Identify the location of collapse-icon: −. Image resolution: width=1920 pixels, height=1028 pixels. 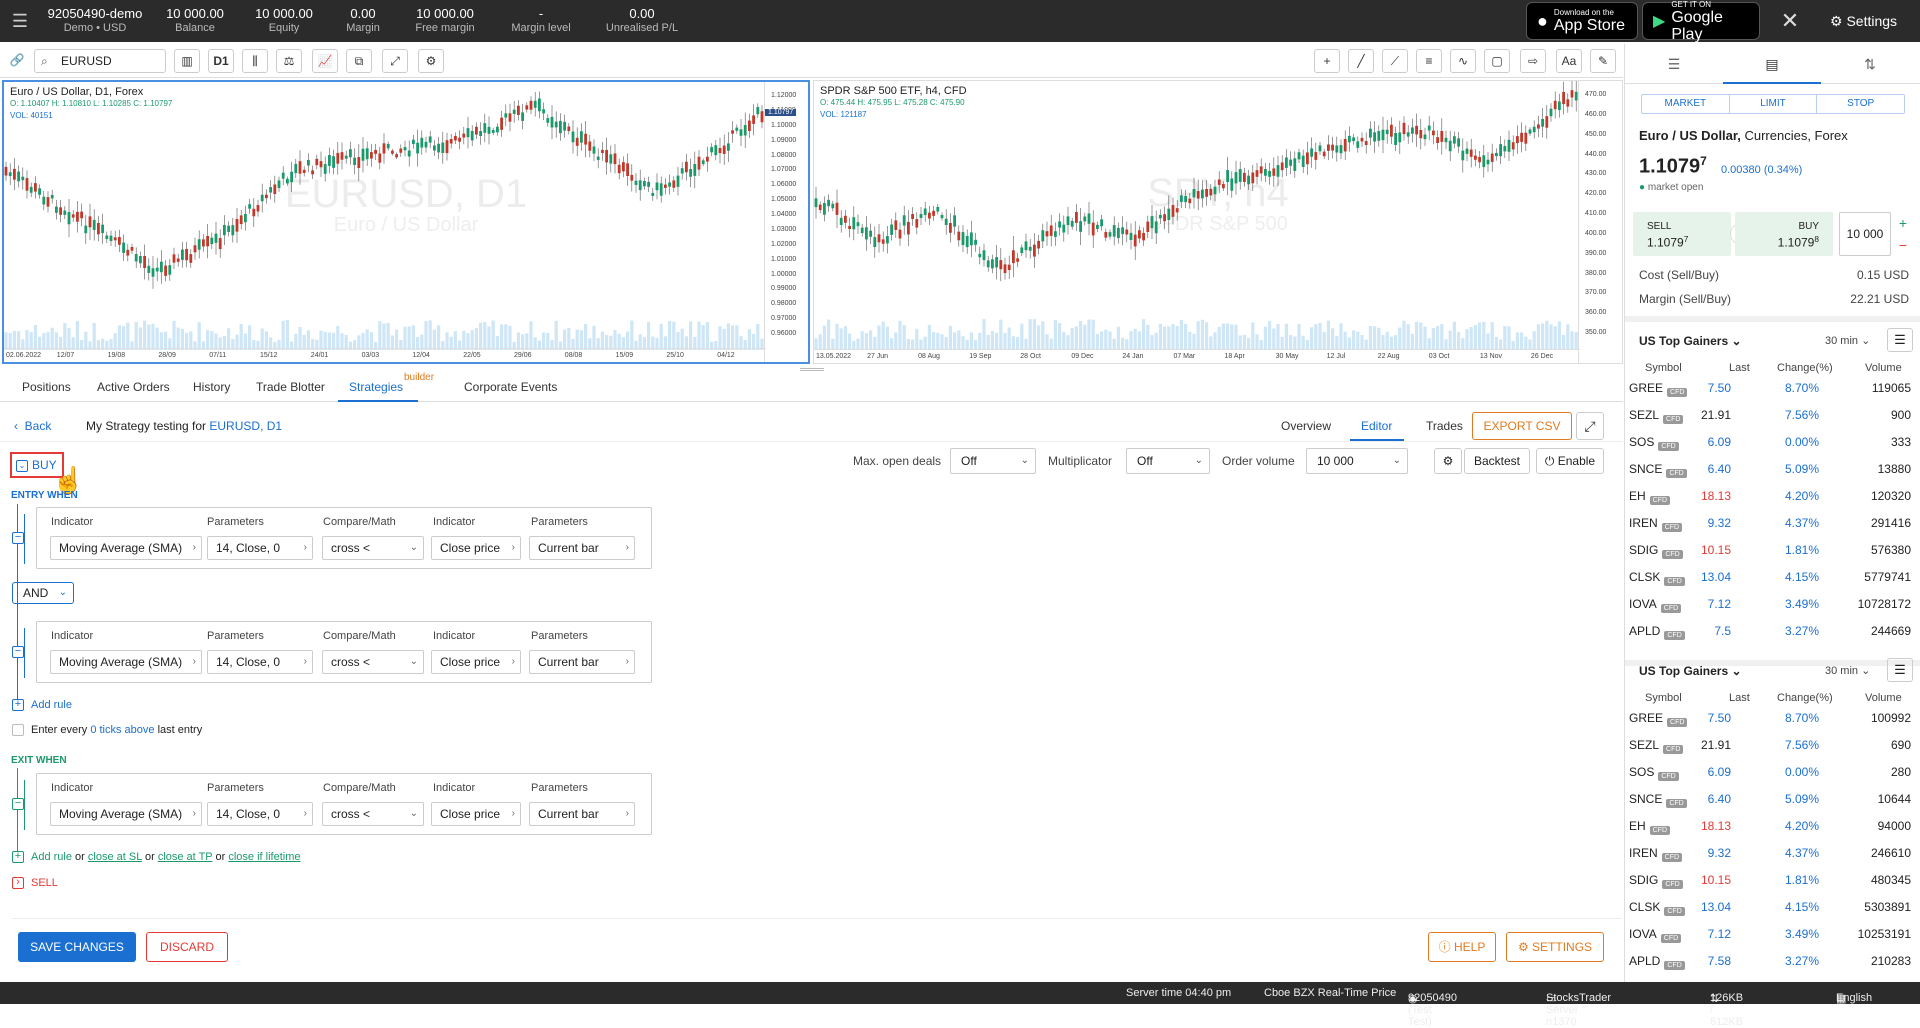
(18, 652).